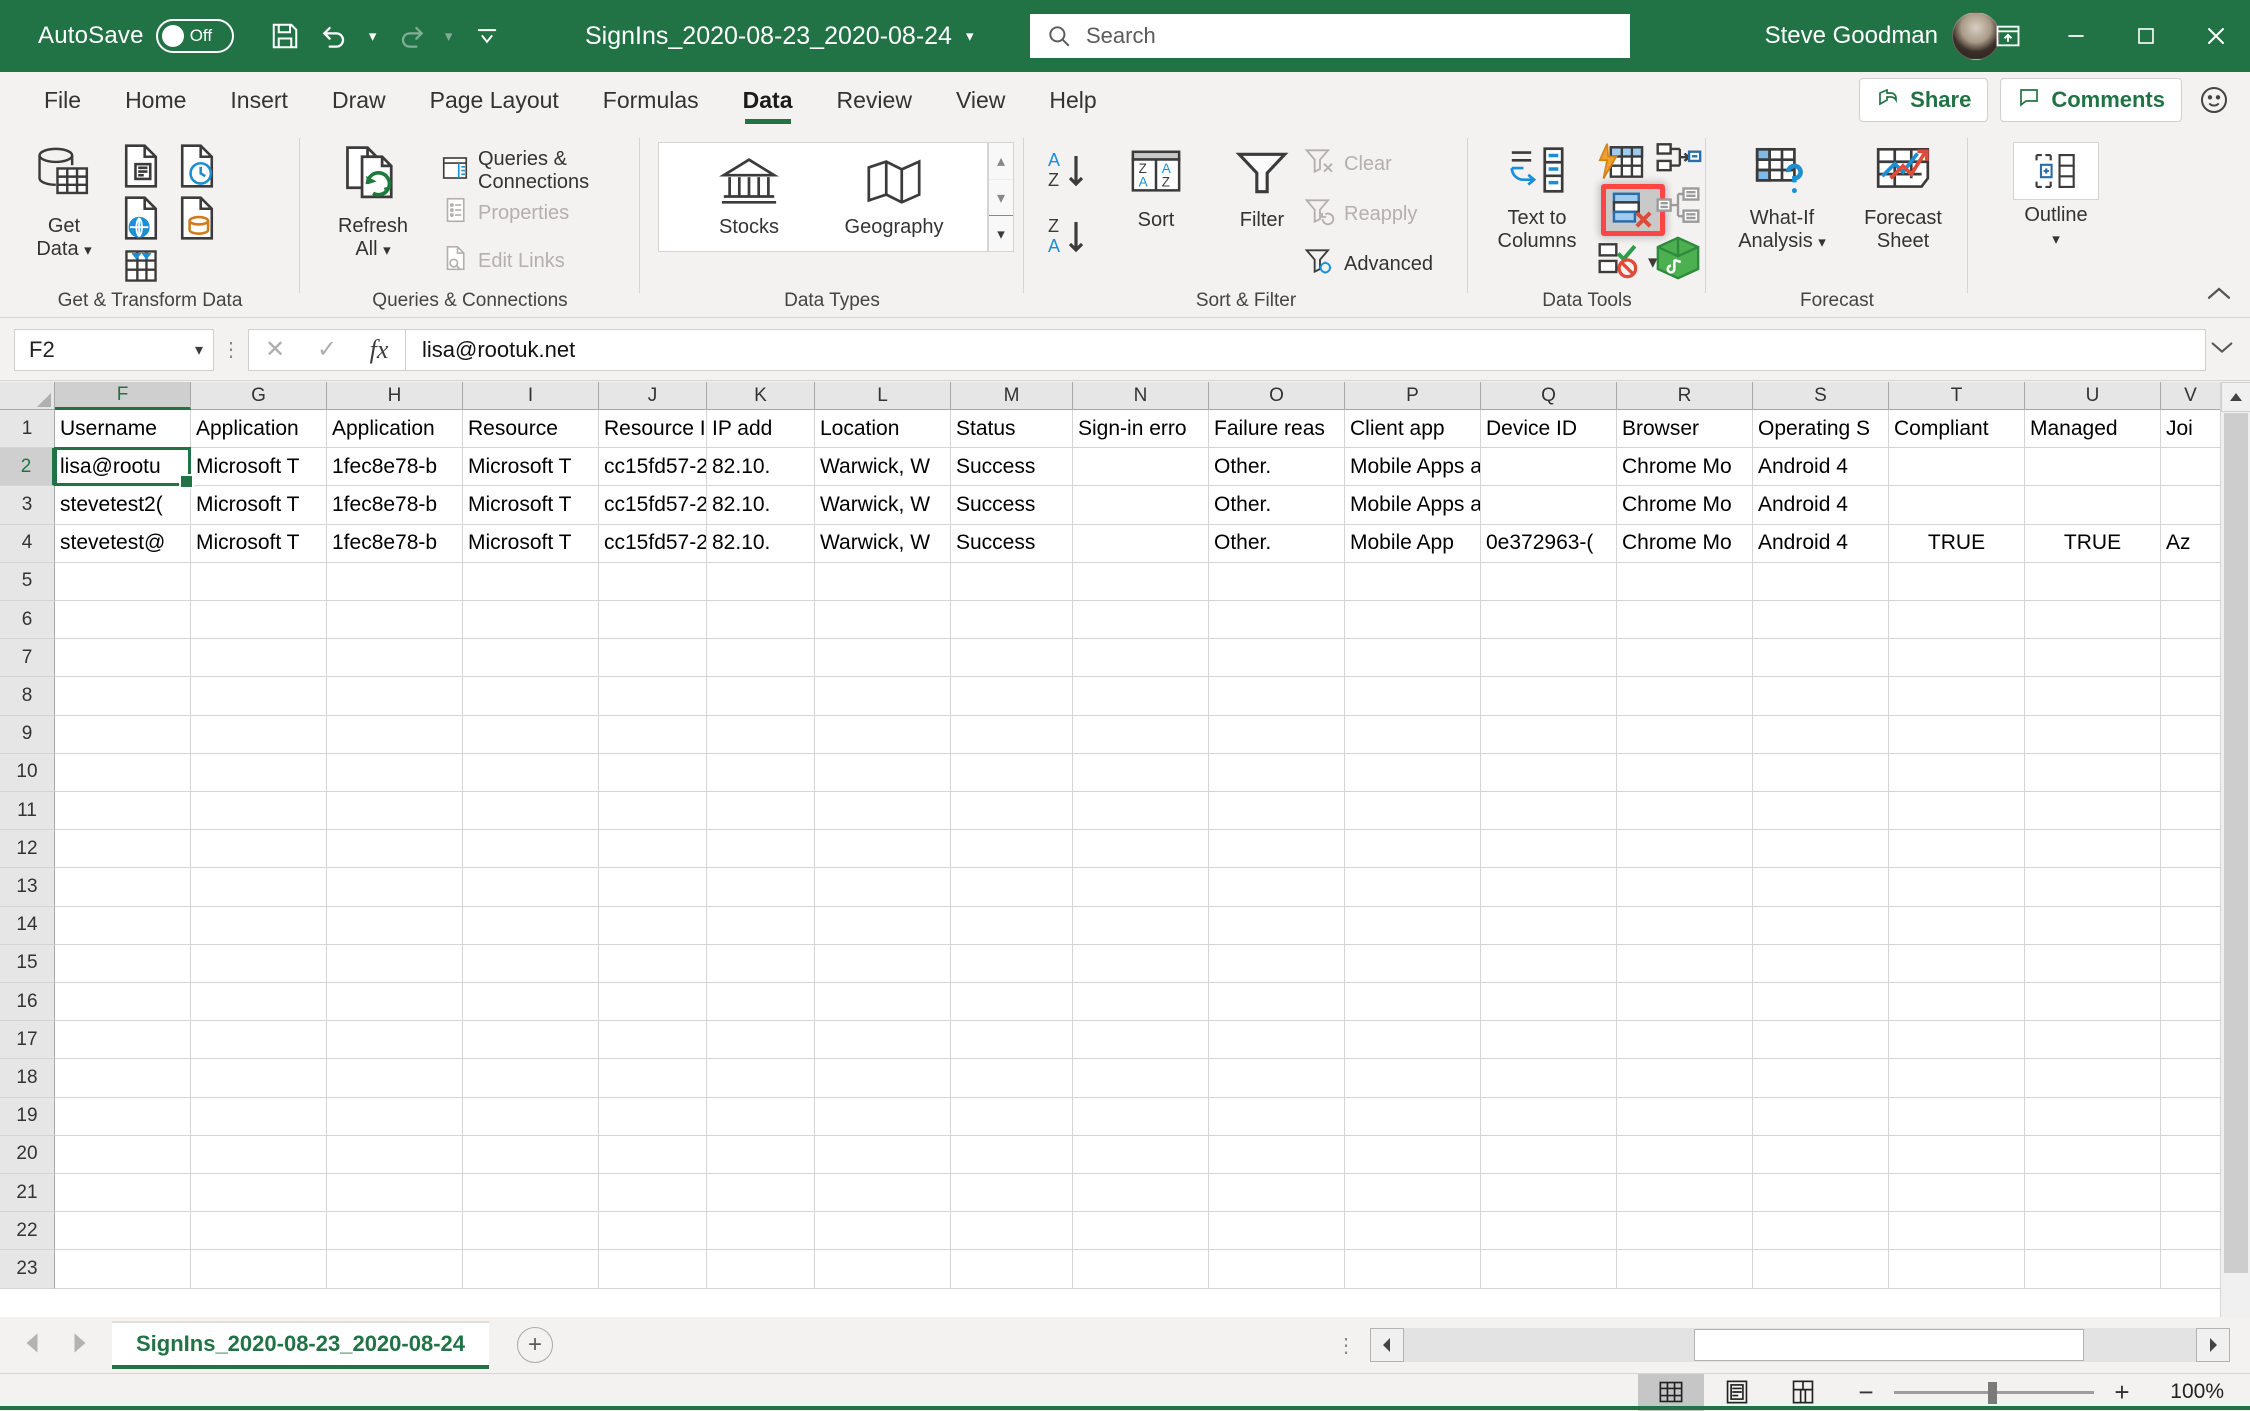  I want to click on cell-J11, so click(653, 811).